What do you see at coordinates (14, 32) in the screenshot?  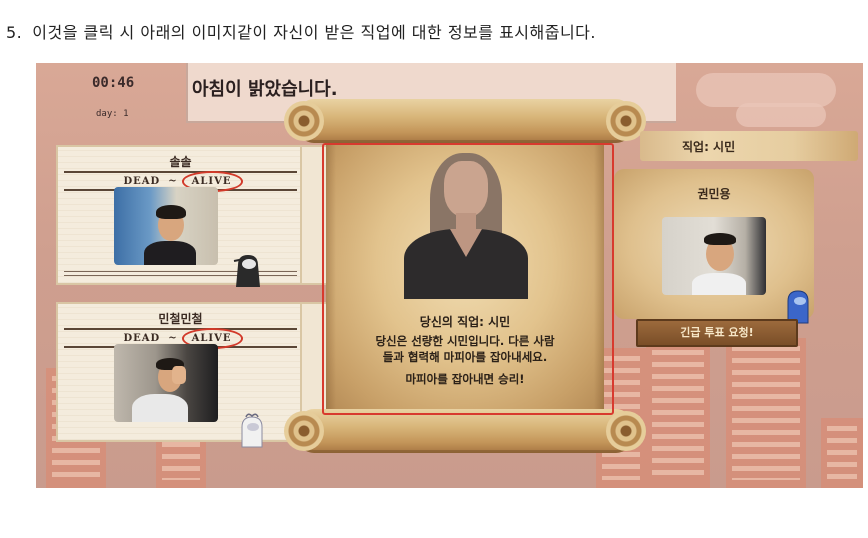 I see `step-number: 5.` at bounding box center [14, 32].